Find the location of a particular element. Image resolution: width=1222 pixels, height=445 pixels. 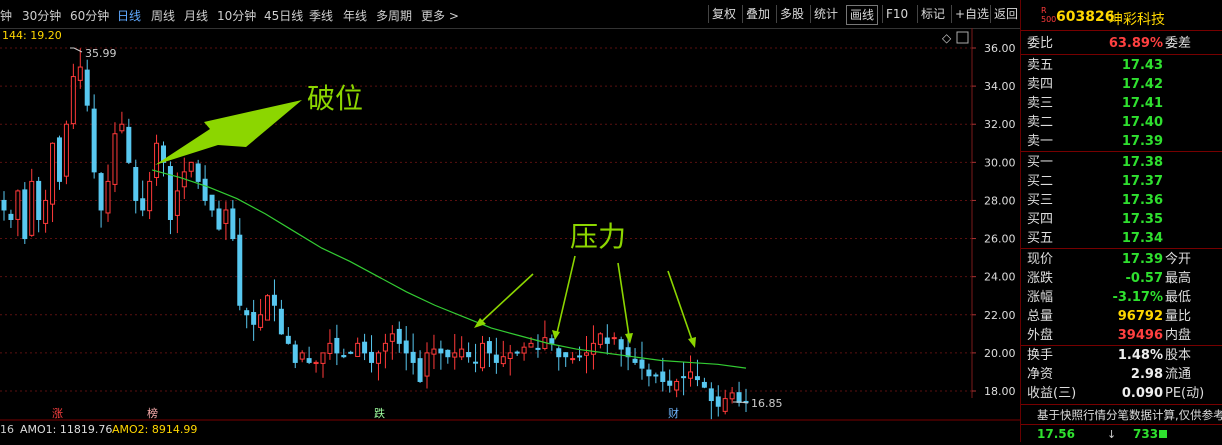

period-min: 钟 is located at coordinates (6, 15).